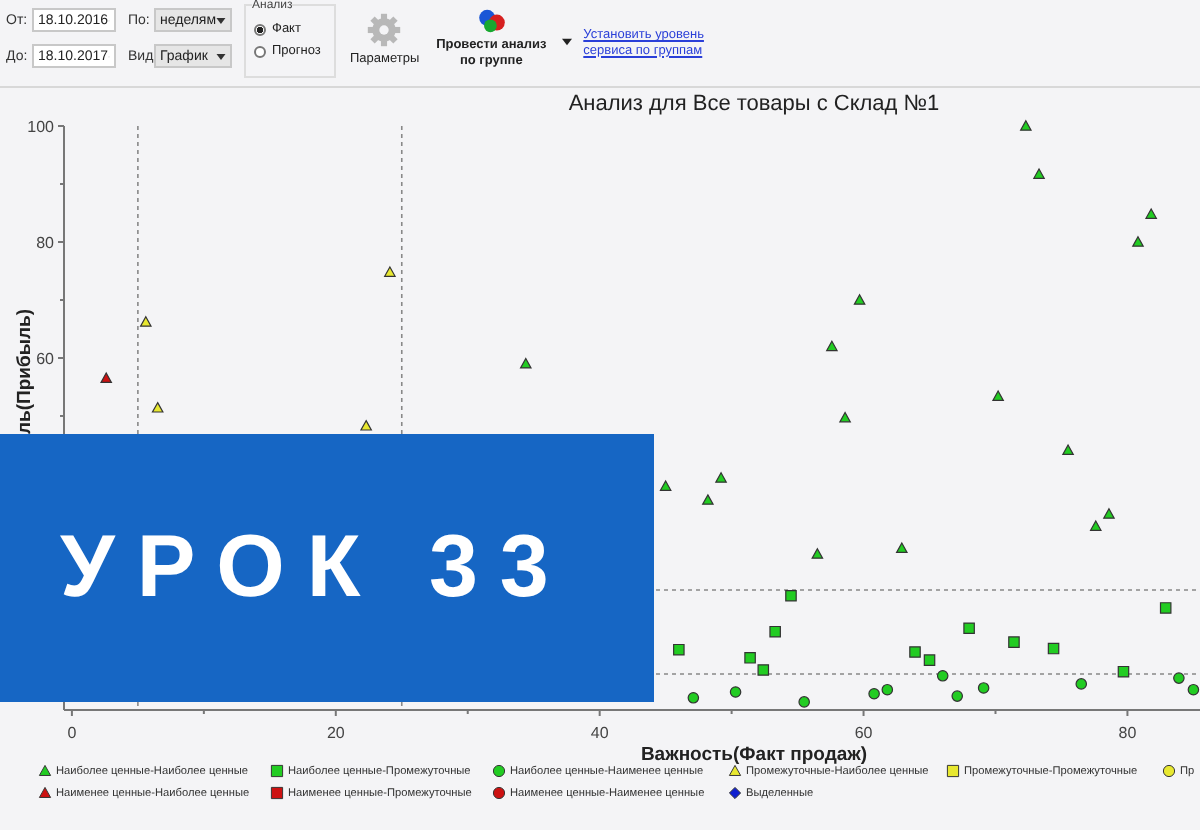  Describe the element at coordinates (25, 371) in the screenshot. I see `y-axis-title: ль(Прибыль)` at that location.